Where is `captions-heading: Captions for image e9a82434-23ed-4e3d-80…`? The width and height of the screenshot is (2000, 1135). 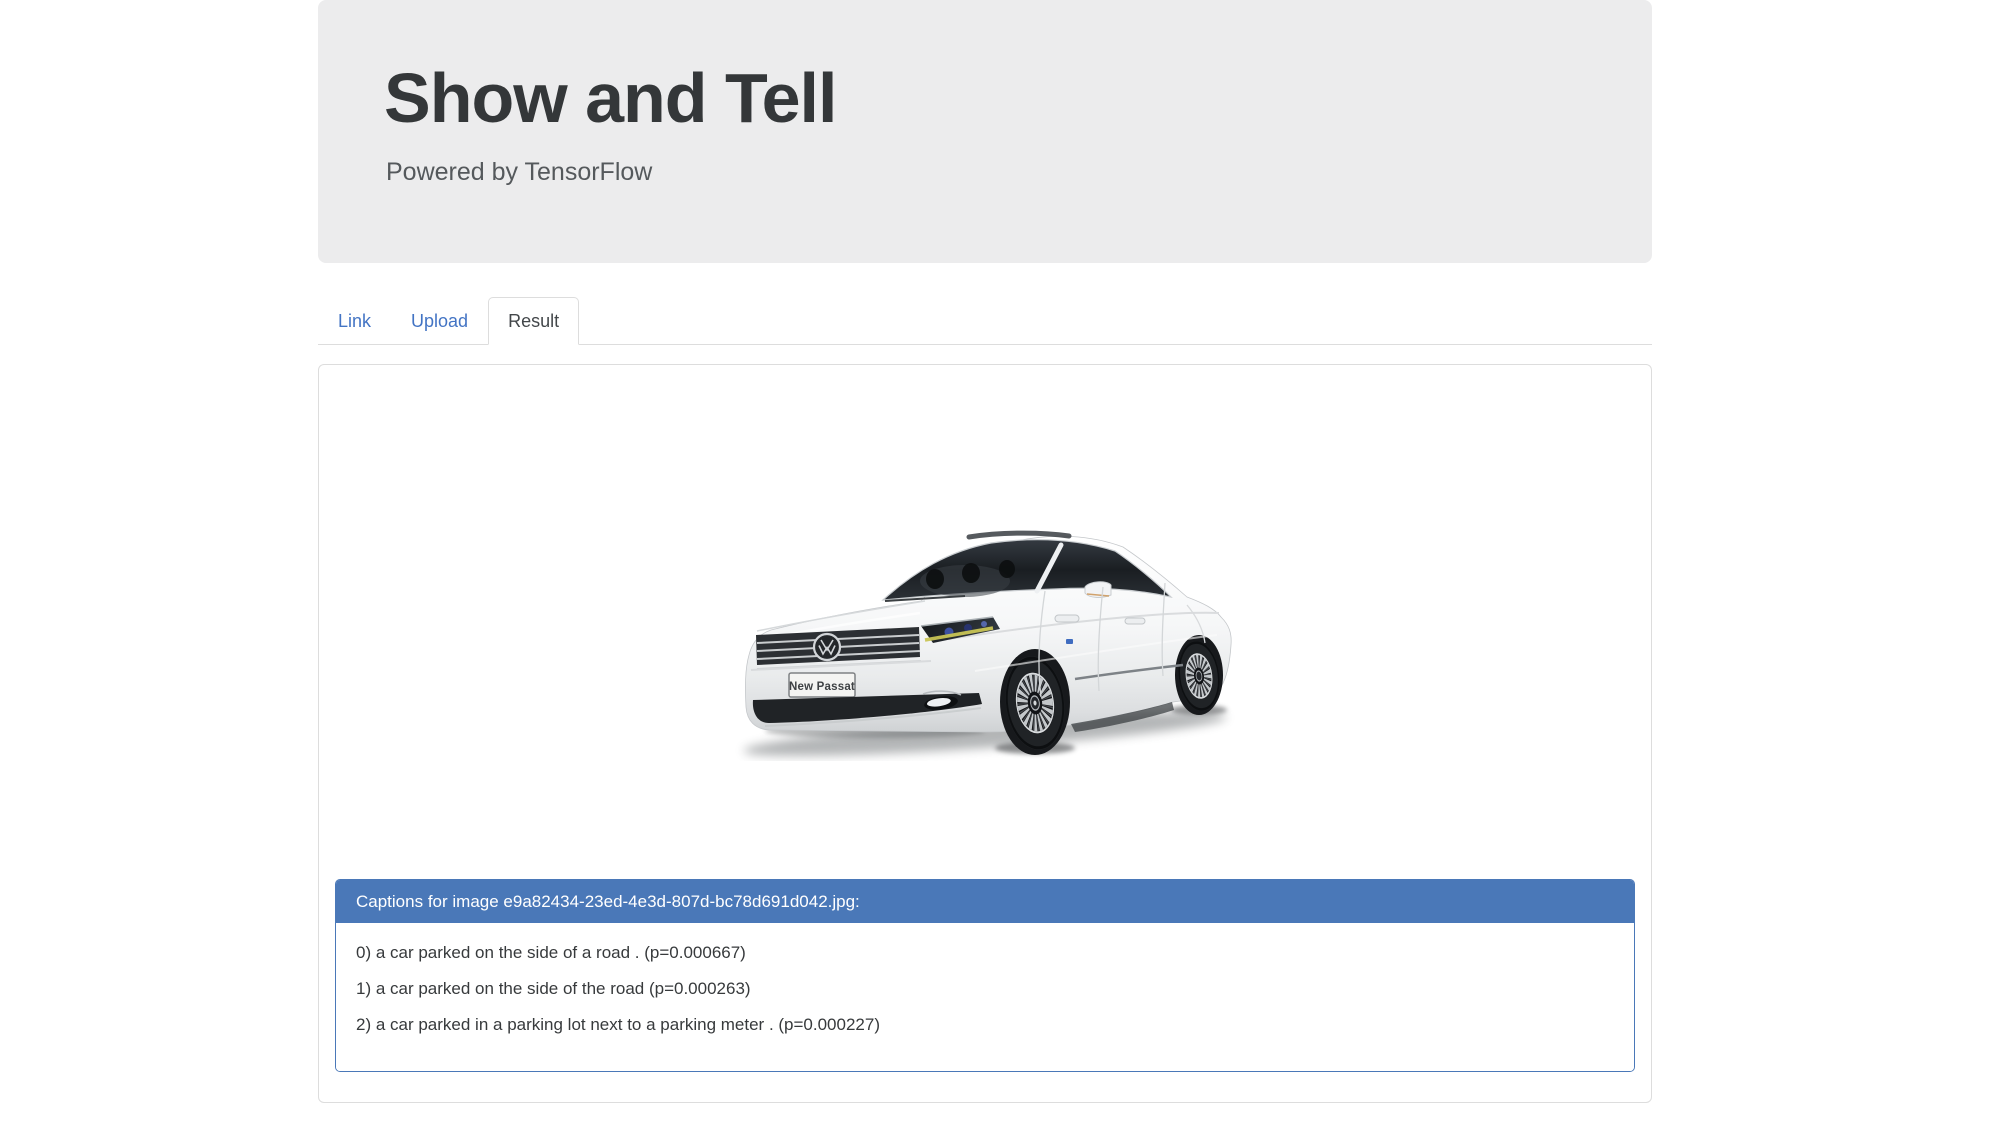 captions-heading: Captions for image e9a82434-23ed-4e3d-80… is located at coordinates (985, 901).